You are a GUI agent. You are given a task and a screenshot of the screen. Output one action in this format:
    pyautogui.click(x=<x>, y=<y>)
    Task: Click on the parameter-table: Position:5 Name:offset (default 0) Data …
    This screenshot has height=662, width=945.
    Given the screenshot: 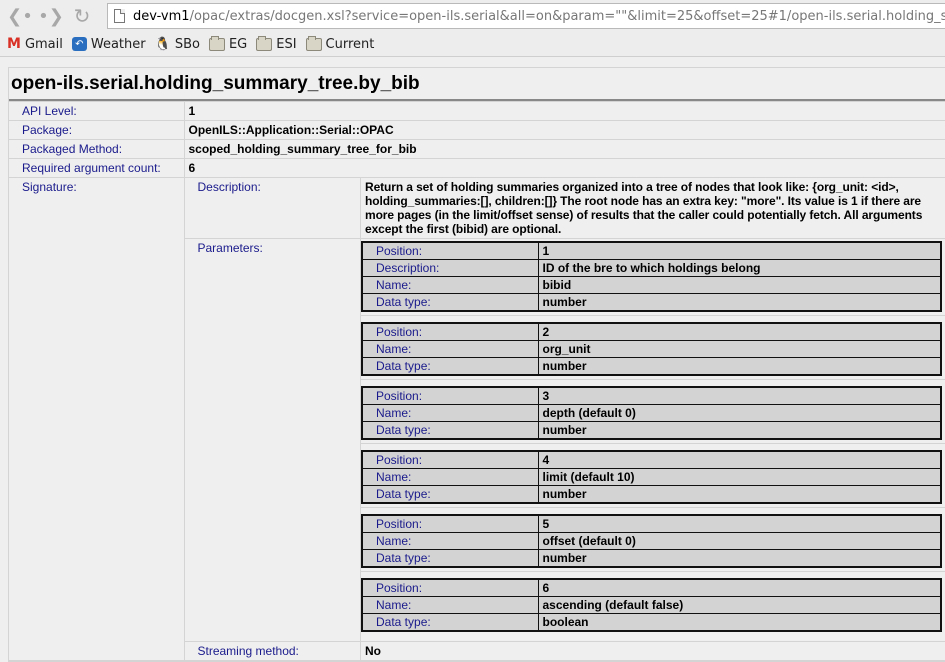 What is the action you would take?
    pyautogui.click(x=651, y=541)
    